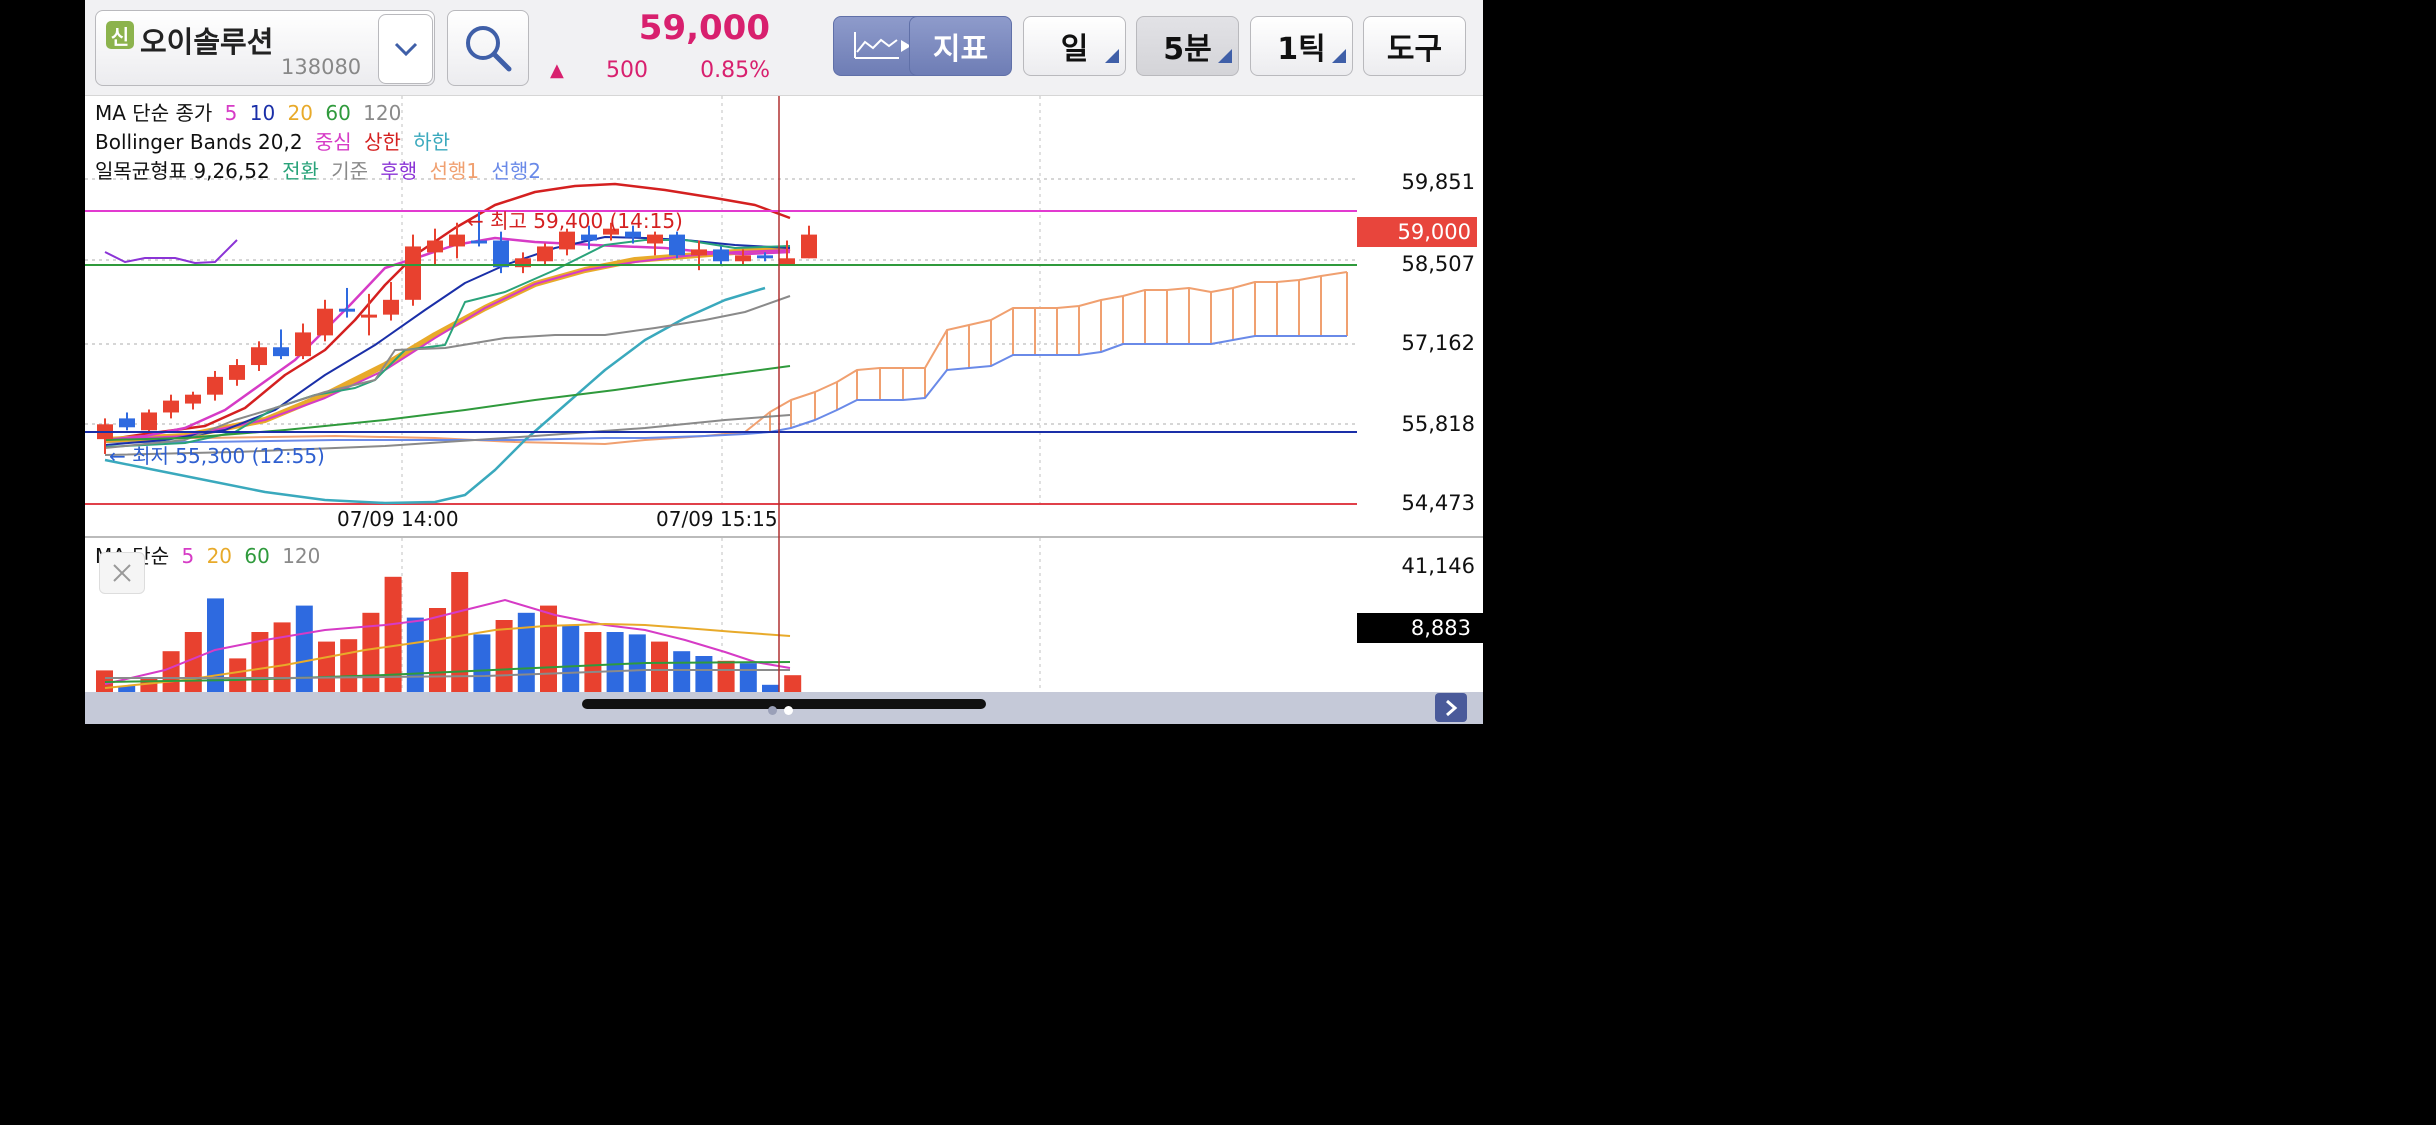  I want to click on ma-legend-title: MA 단순 종가, so click(154, 113).